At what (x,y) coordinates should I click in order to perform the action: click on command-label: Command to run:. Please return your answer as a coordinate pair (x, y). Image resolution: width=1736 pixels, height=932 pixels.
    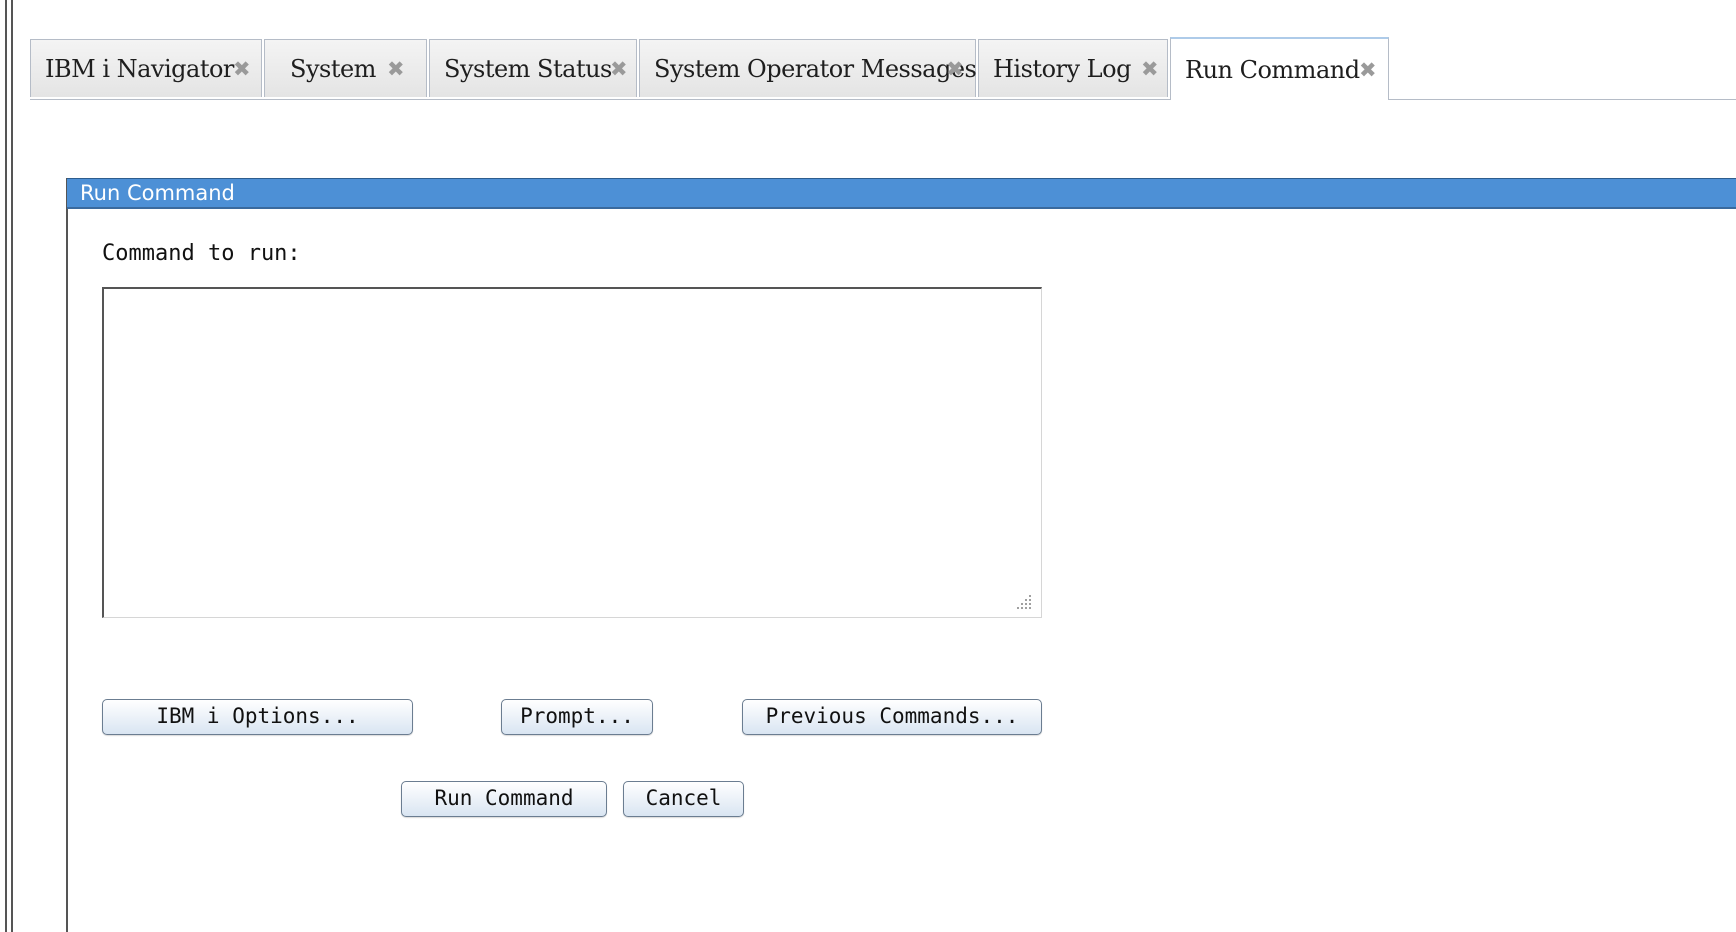
    Looking at the image, I should click on (201, 253).